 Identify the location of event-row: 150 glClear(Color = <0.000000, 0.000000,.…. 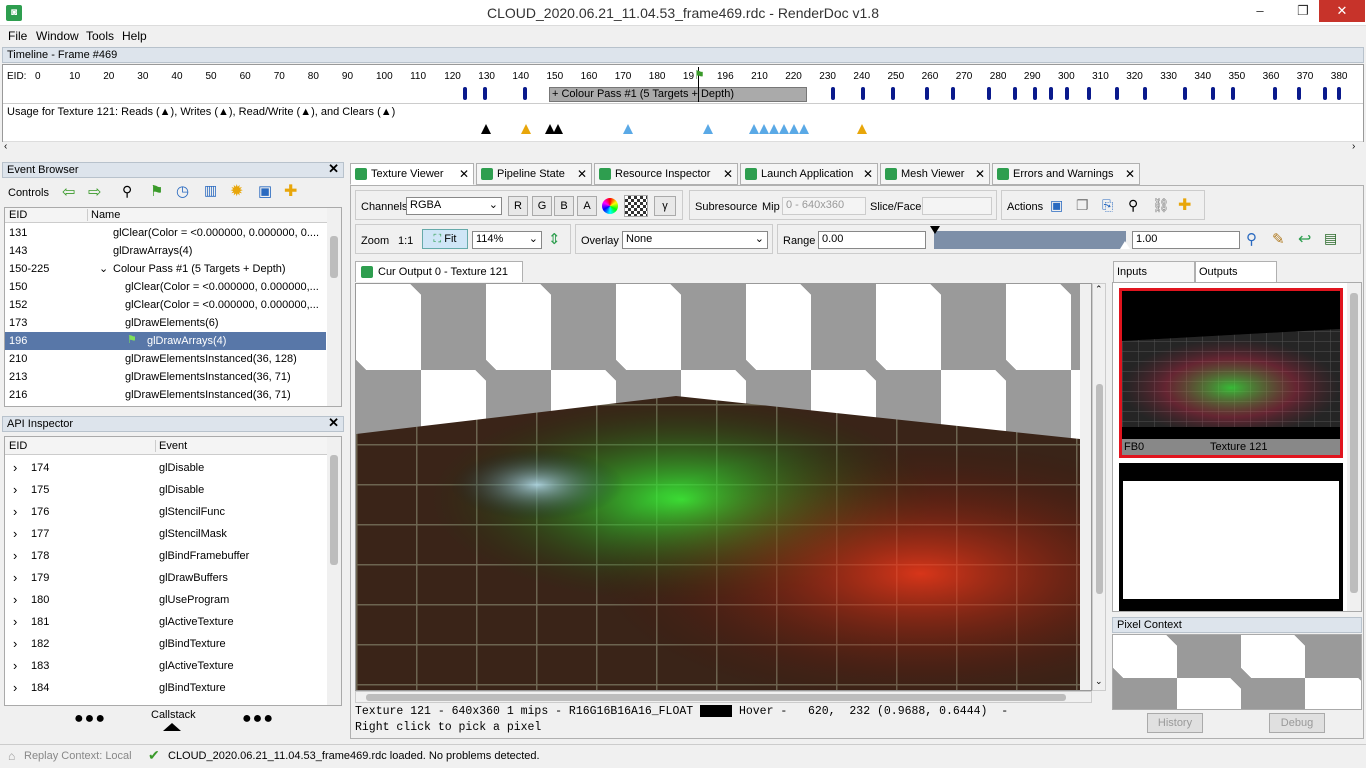
(165, 287).